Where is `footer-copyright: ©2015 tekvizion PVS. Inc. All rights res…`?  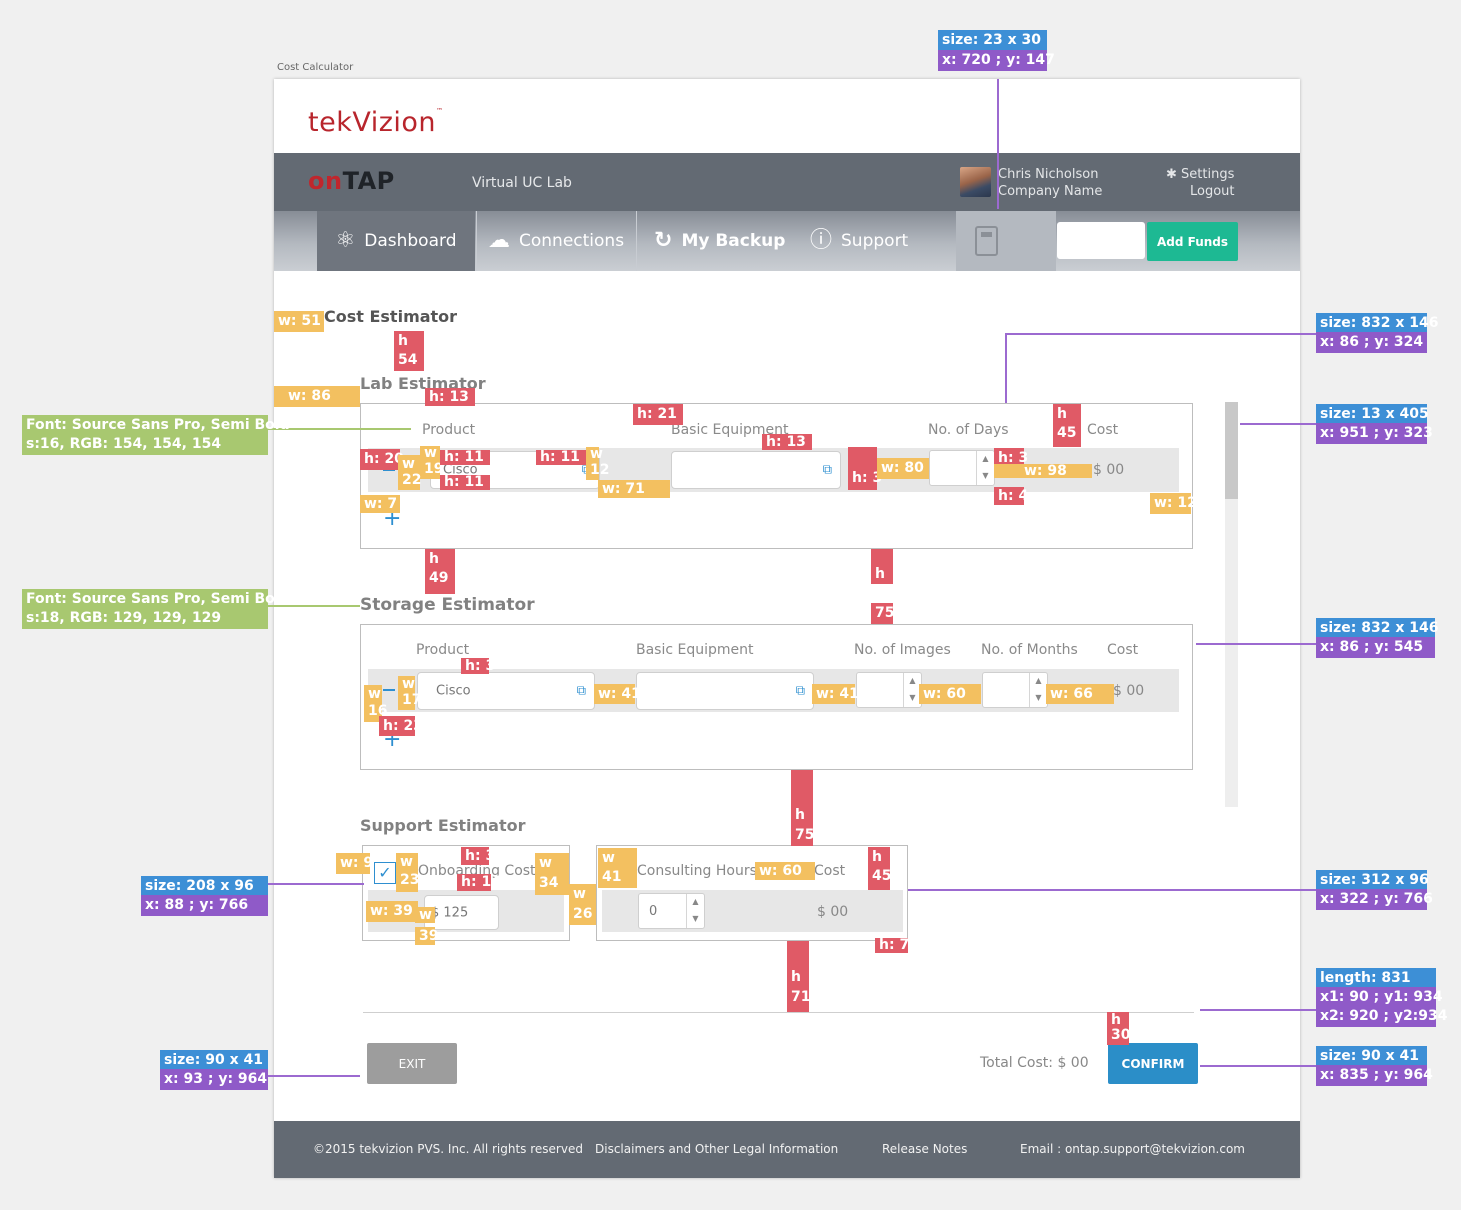 footer-copyright: ©2015 tekvizion PVS. Inc. All rights res… is located at coordinates (448, 1149).